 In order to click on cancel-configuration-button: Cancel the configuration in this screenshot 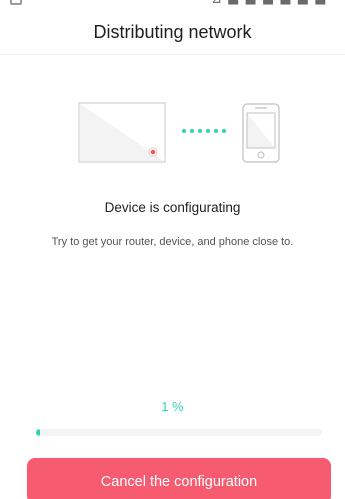, I will do `click(179, 478)`.